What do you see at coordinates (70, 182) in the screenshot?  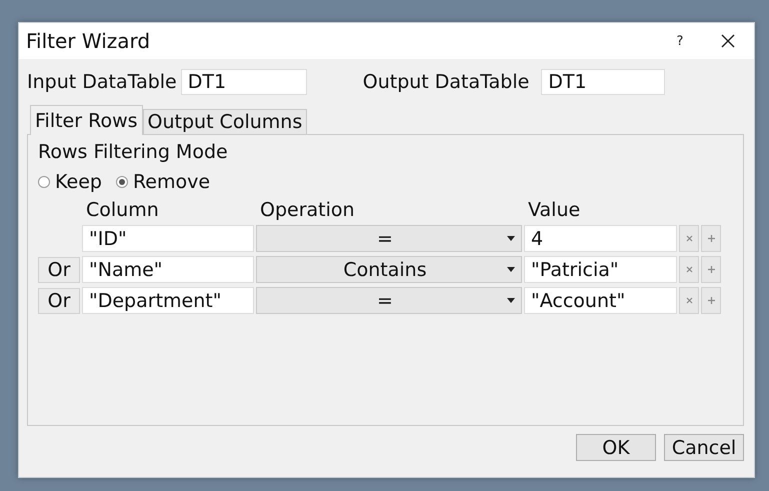 I see `radio-option: Keep` at bounding box center [70, 182].